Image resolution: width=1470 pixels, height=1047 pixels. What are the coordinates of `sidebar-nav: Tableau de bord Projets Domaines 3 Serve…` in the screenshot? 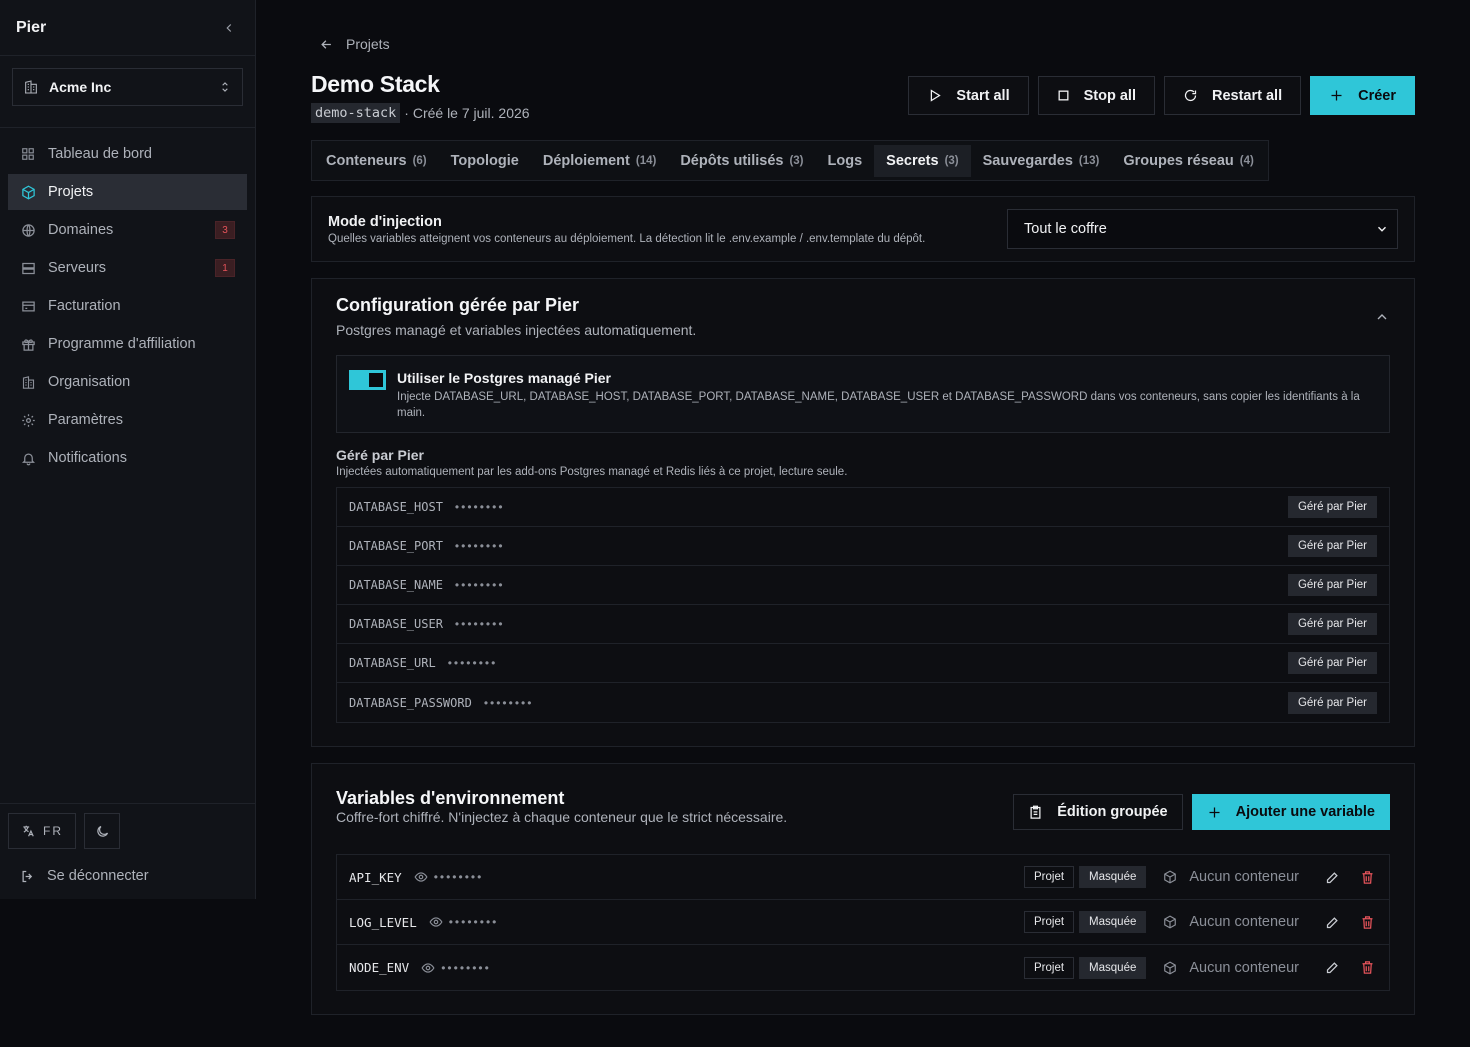 It's located at (127, 302).